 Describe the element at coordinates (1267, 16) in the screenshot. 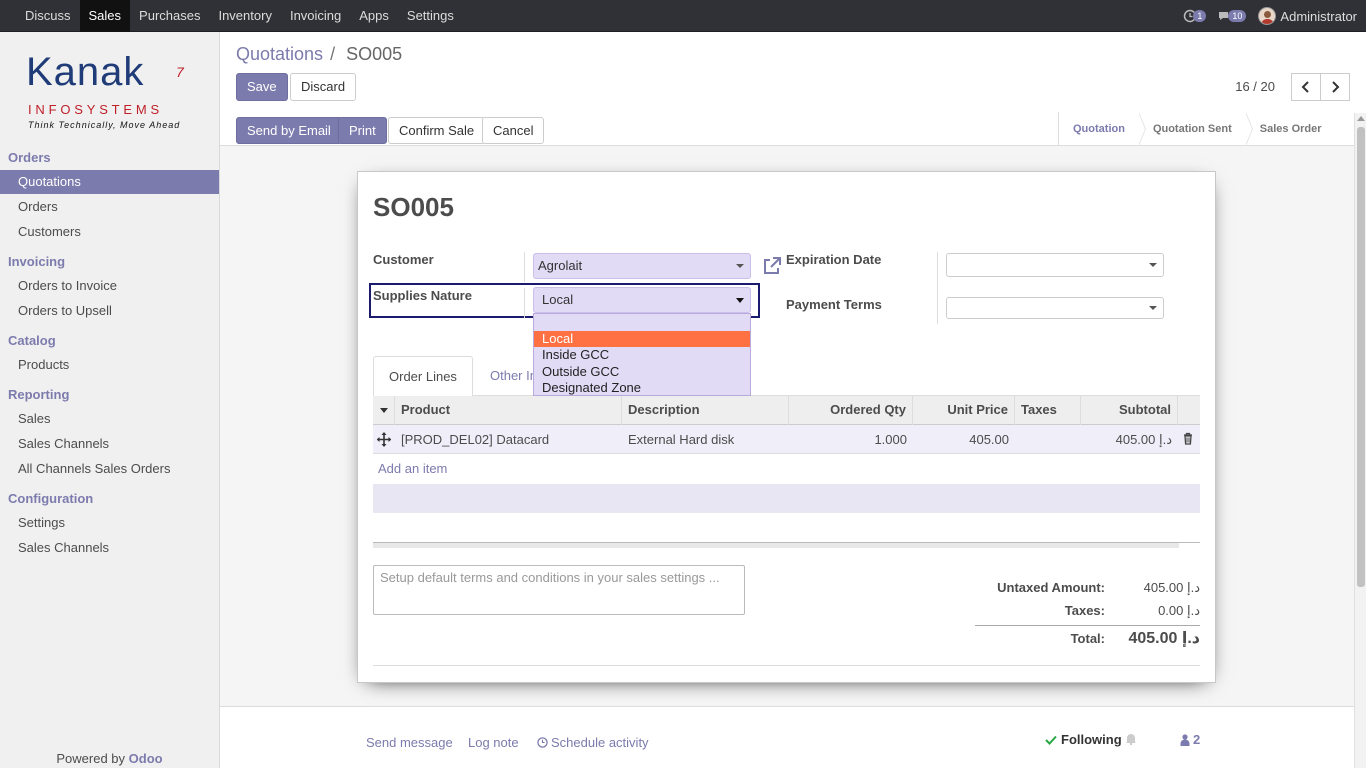

I see `avatar` at that location.